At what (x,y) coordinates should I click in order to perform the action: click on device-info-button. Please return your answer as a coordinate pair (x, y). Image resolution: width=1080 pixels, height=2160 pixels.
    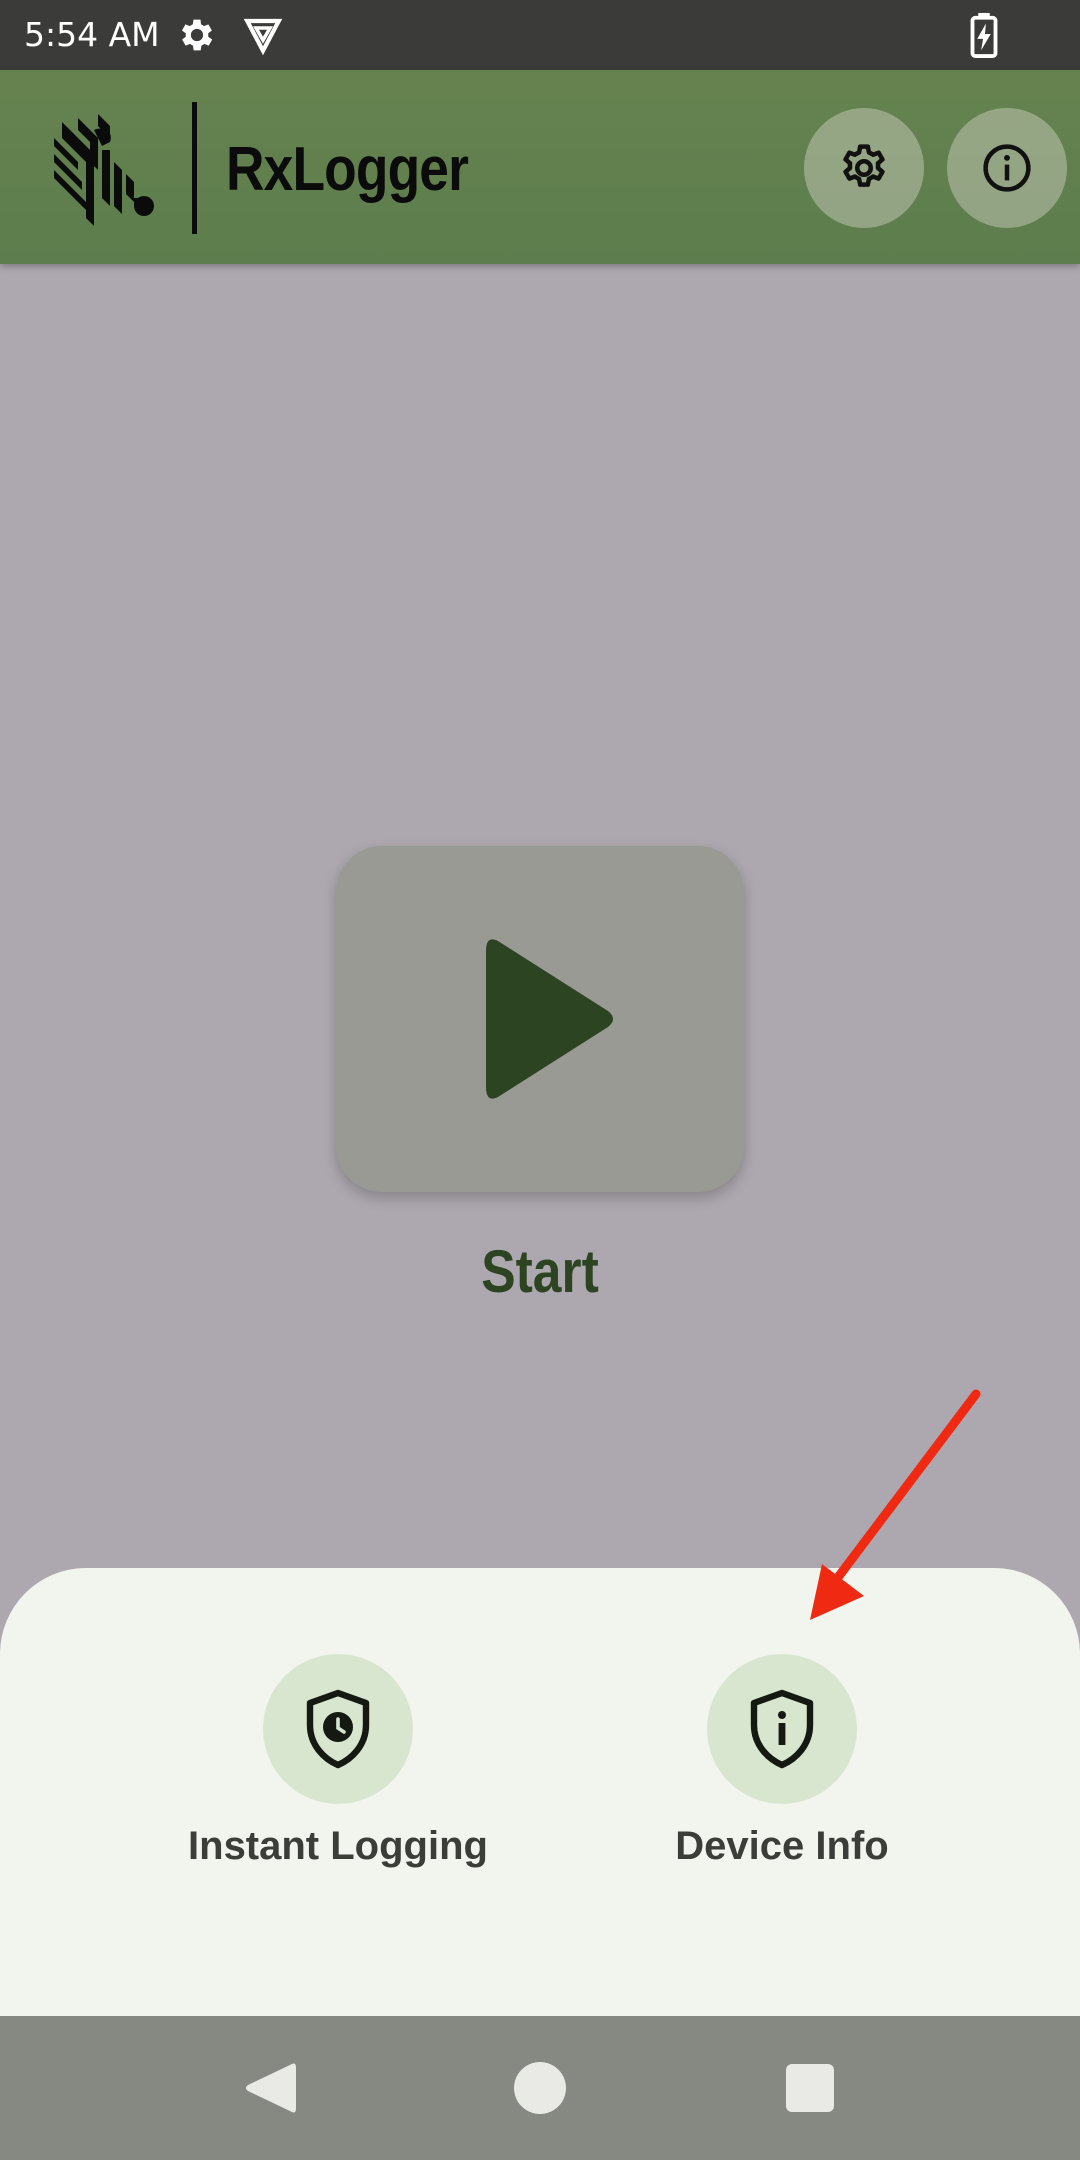
    Looking at the image, I should click on (782, 1729).